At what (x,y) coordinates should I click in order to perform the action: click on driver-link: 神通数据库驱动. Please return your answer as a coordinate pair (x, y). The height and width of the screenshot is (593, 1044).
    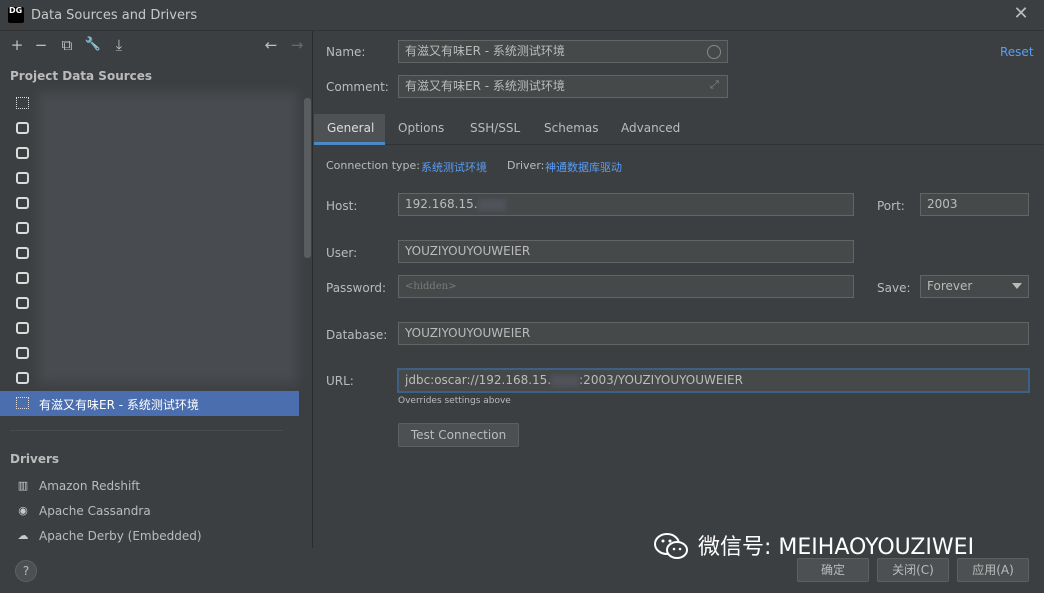
    Looking at the image, I should click on (583, 167).